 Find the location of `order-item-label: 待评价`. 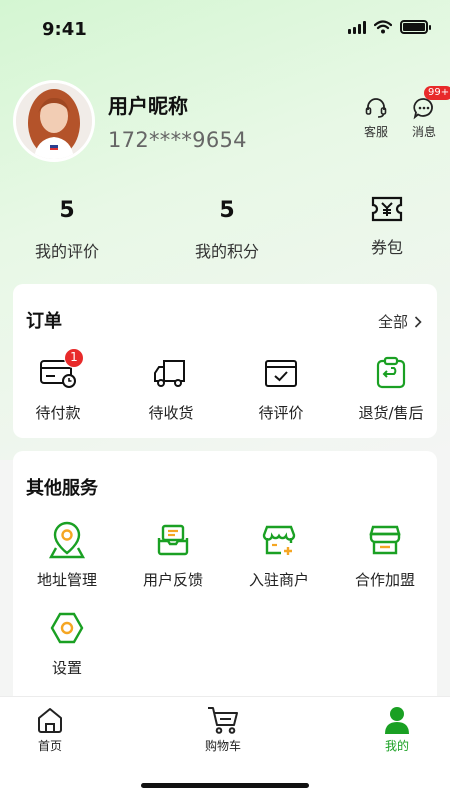

order-item-label: 待评价 is located at coordinates (281, 413).